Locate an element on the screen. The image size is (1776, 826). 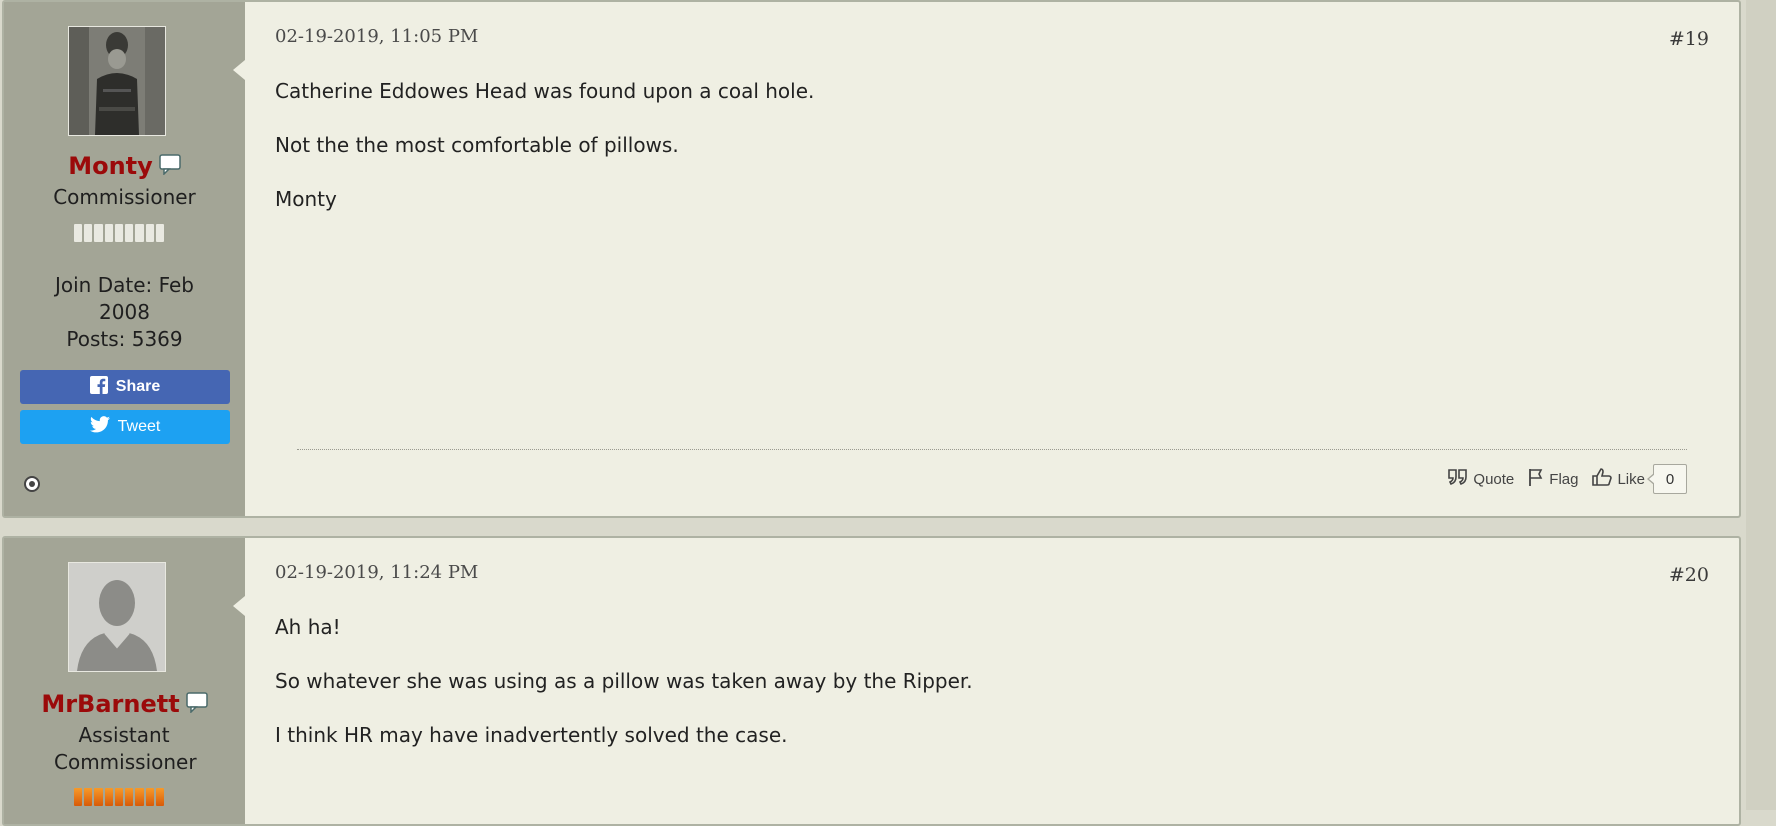
post-paragraph: Ah ha! is located at coordinates (308, 627).